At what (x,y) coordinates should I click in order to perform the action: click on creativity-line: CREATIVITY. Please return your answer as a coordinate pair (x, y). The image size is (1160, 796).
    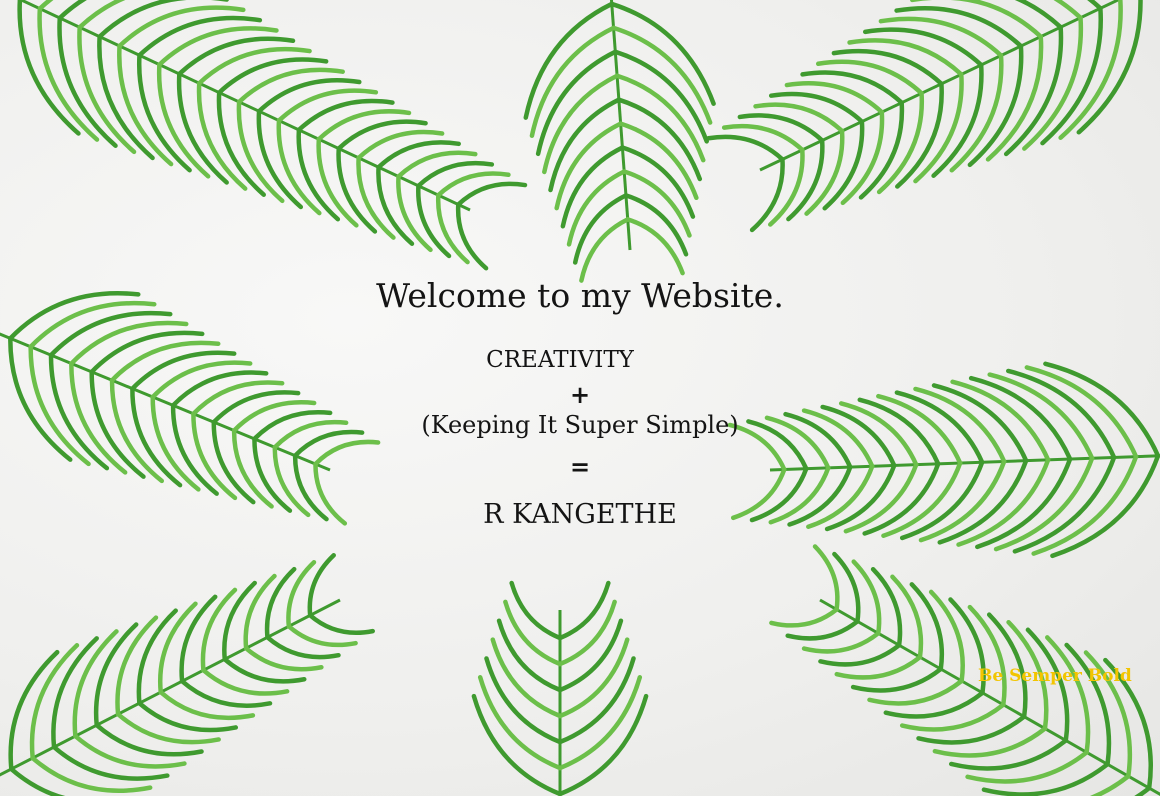
    Looking at the image, I should click on (560, 360).